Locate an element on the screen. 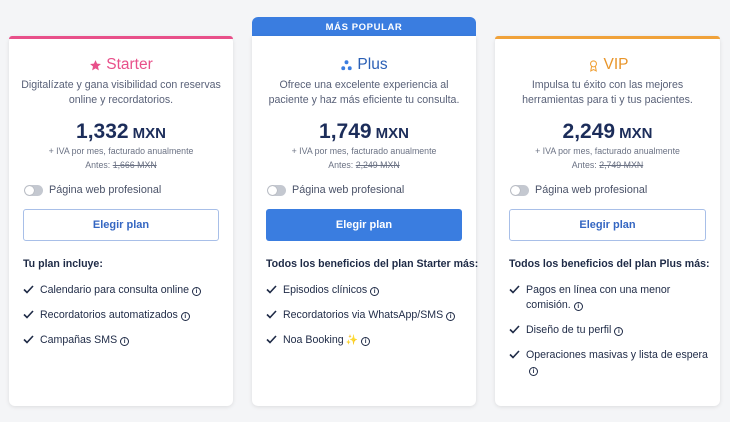 The width and height of the screenshot is (730, 422). old-price: 1,666 MXN is located at coordinates (134, 165).